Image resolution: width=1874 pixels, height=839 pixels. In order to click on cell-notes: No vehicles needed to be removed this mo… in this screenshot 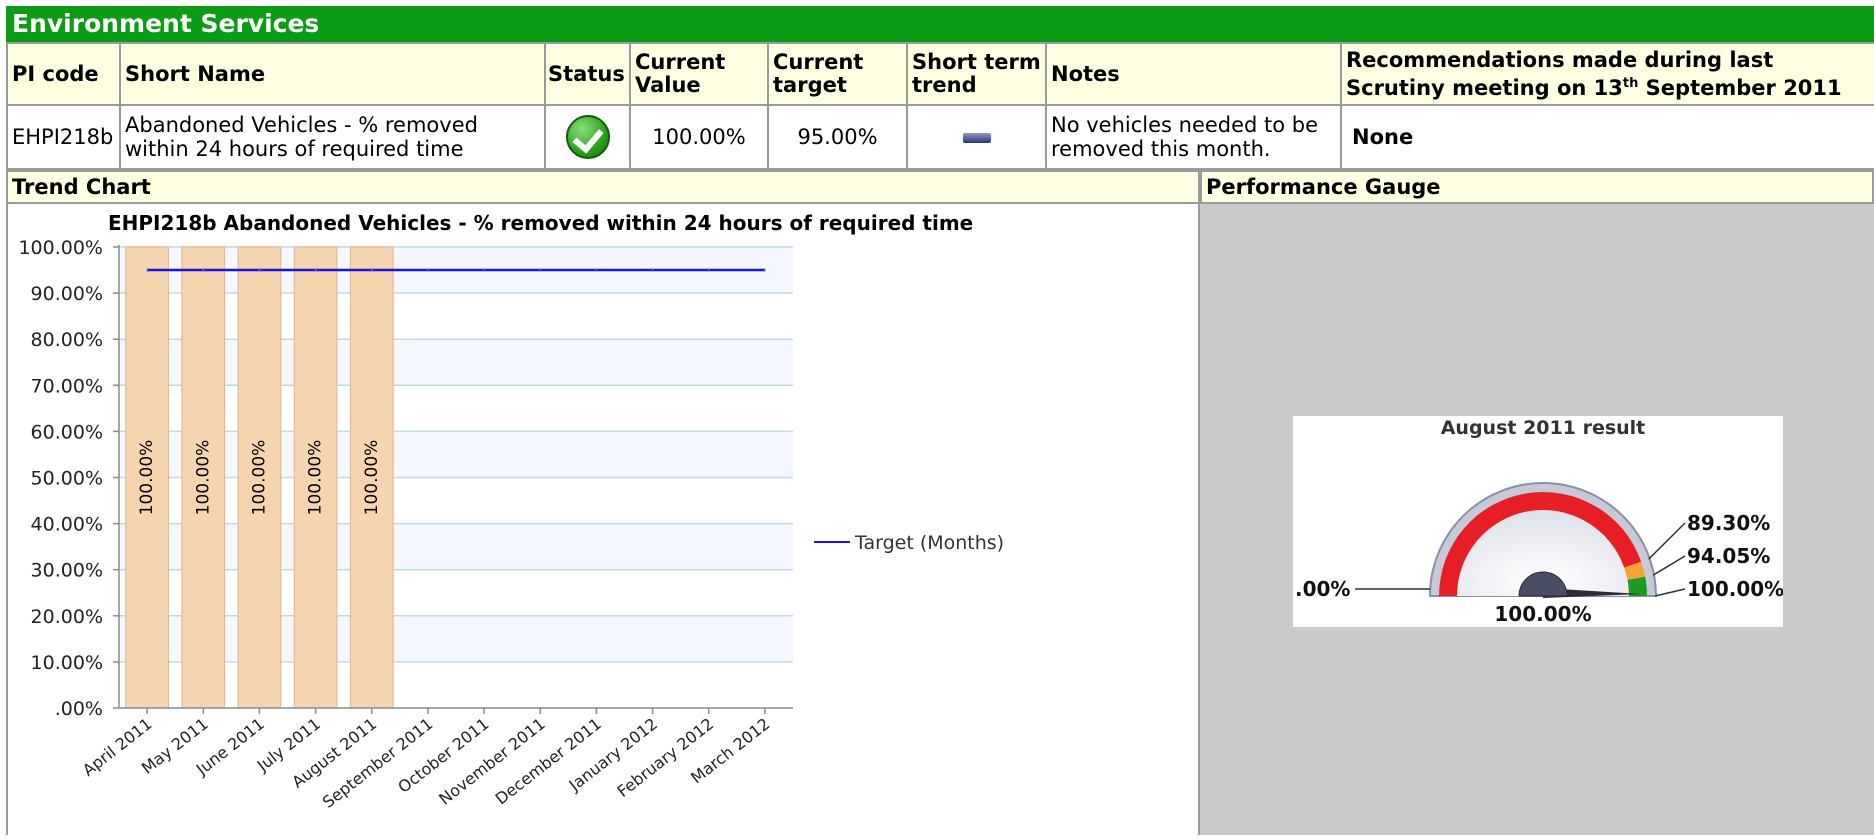, I will do `click(1193, 137)`.